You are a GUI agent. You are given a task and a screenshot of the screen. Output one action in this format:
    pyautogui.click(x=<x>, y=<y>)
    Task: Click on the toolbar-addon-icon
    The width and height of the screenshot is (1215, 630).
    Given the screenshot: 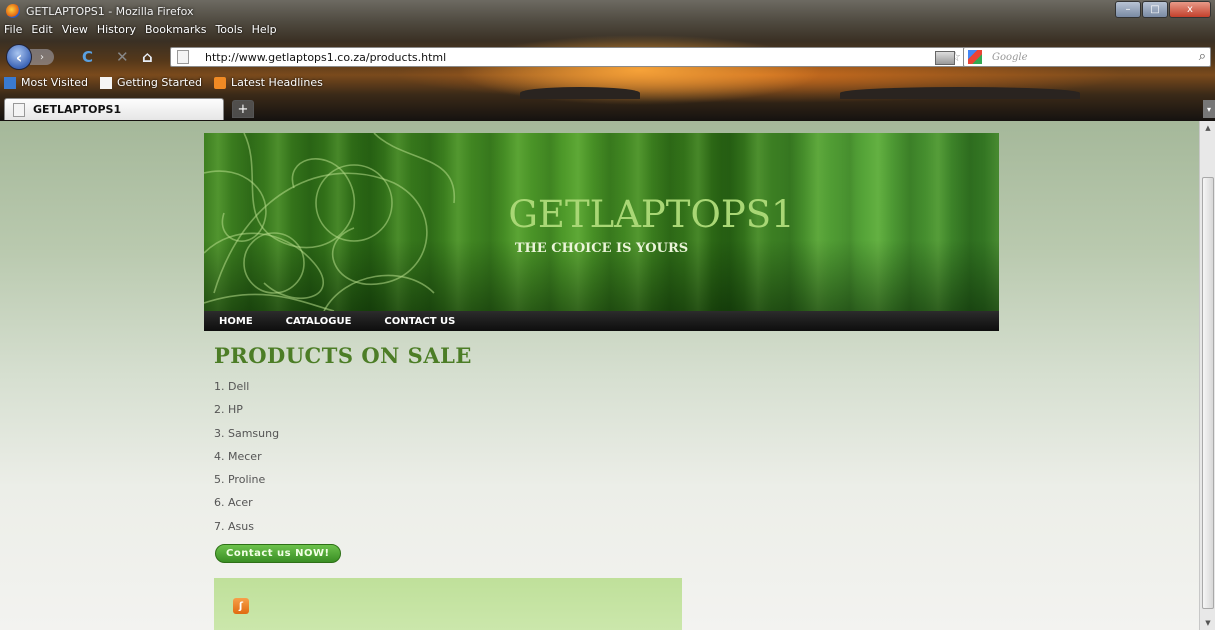 What is the action you would take?
    pyautogui.click(x=945, y=58)
    